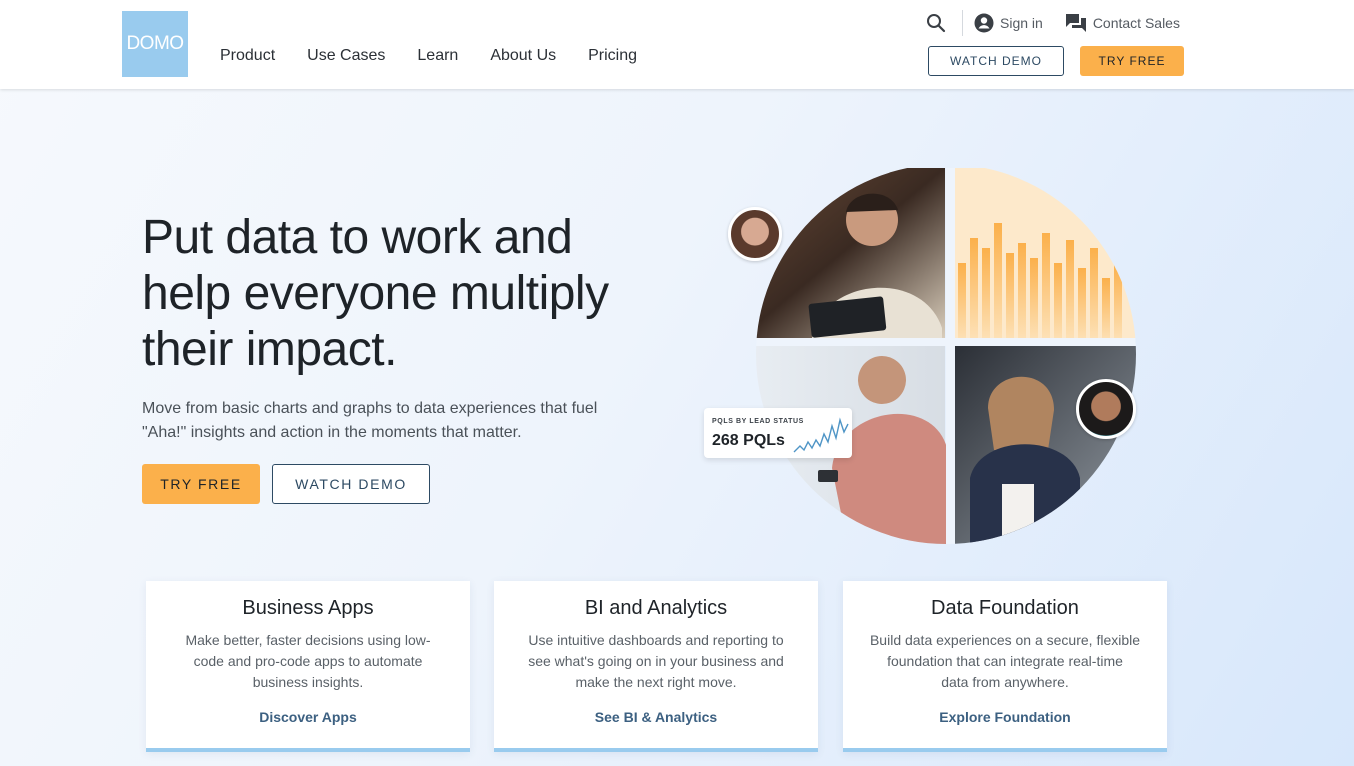 This screenshot has width=1354, height=766. Describe the element at coordinates (984, 23) in the screenshot. I see `account-icon` at that location.